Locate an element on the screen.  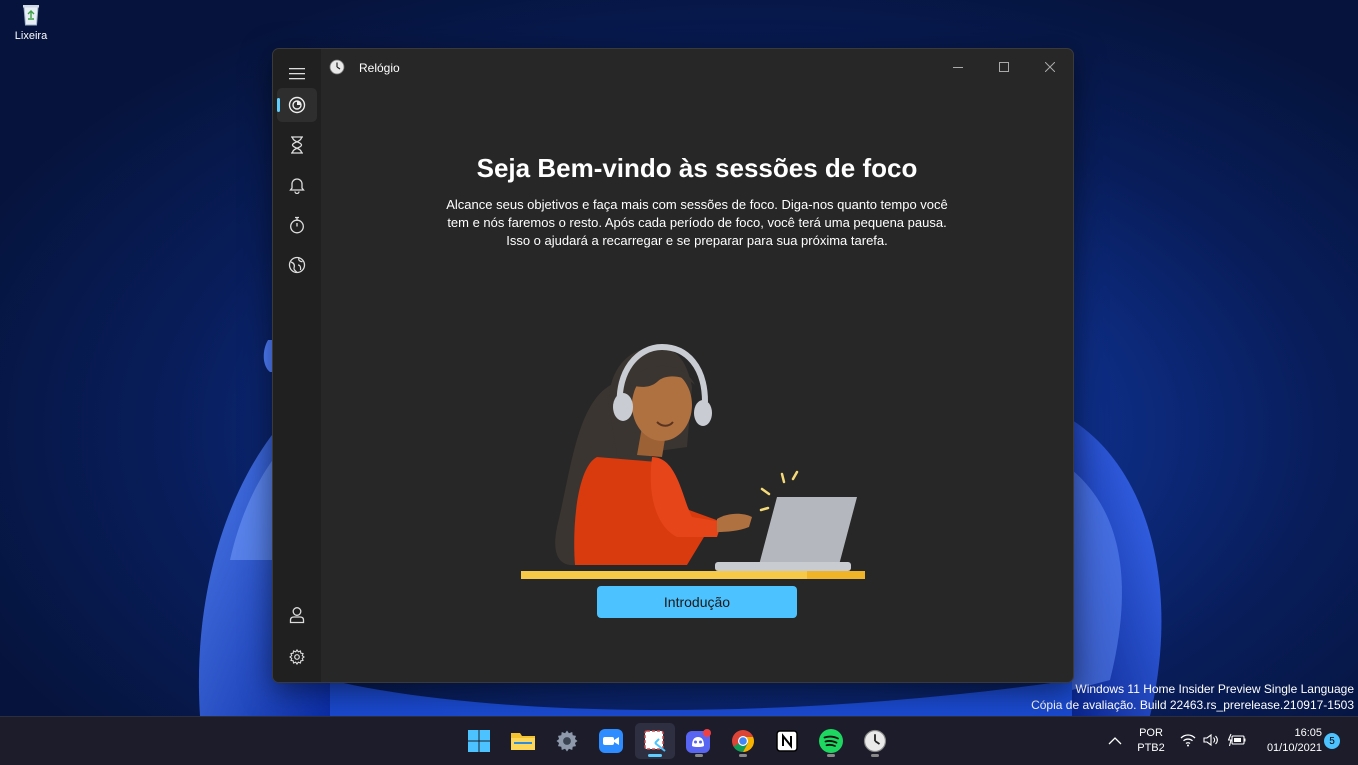
snipping-tool-icon is located at coordinates (655, 741).